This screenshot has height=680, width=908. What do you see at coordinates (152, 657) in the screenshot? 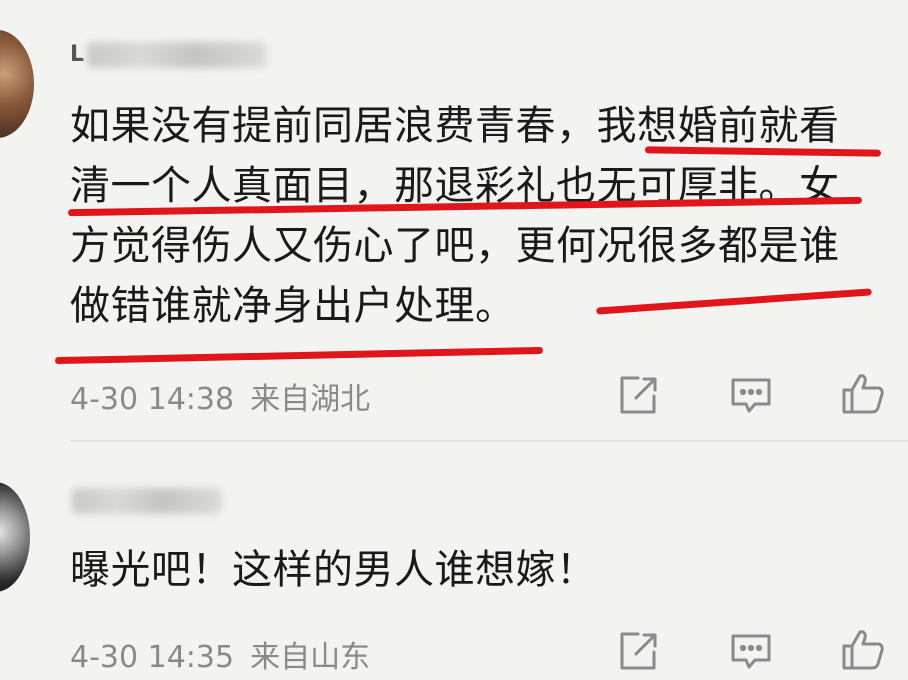
I see `comment-time: 4-30 14:35` at bounding box center [152, 657].